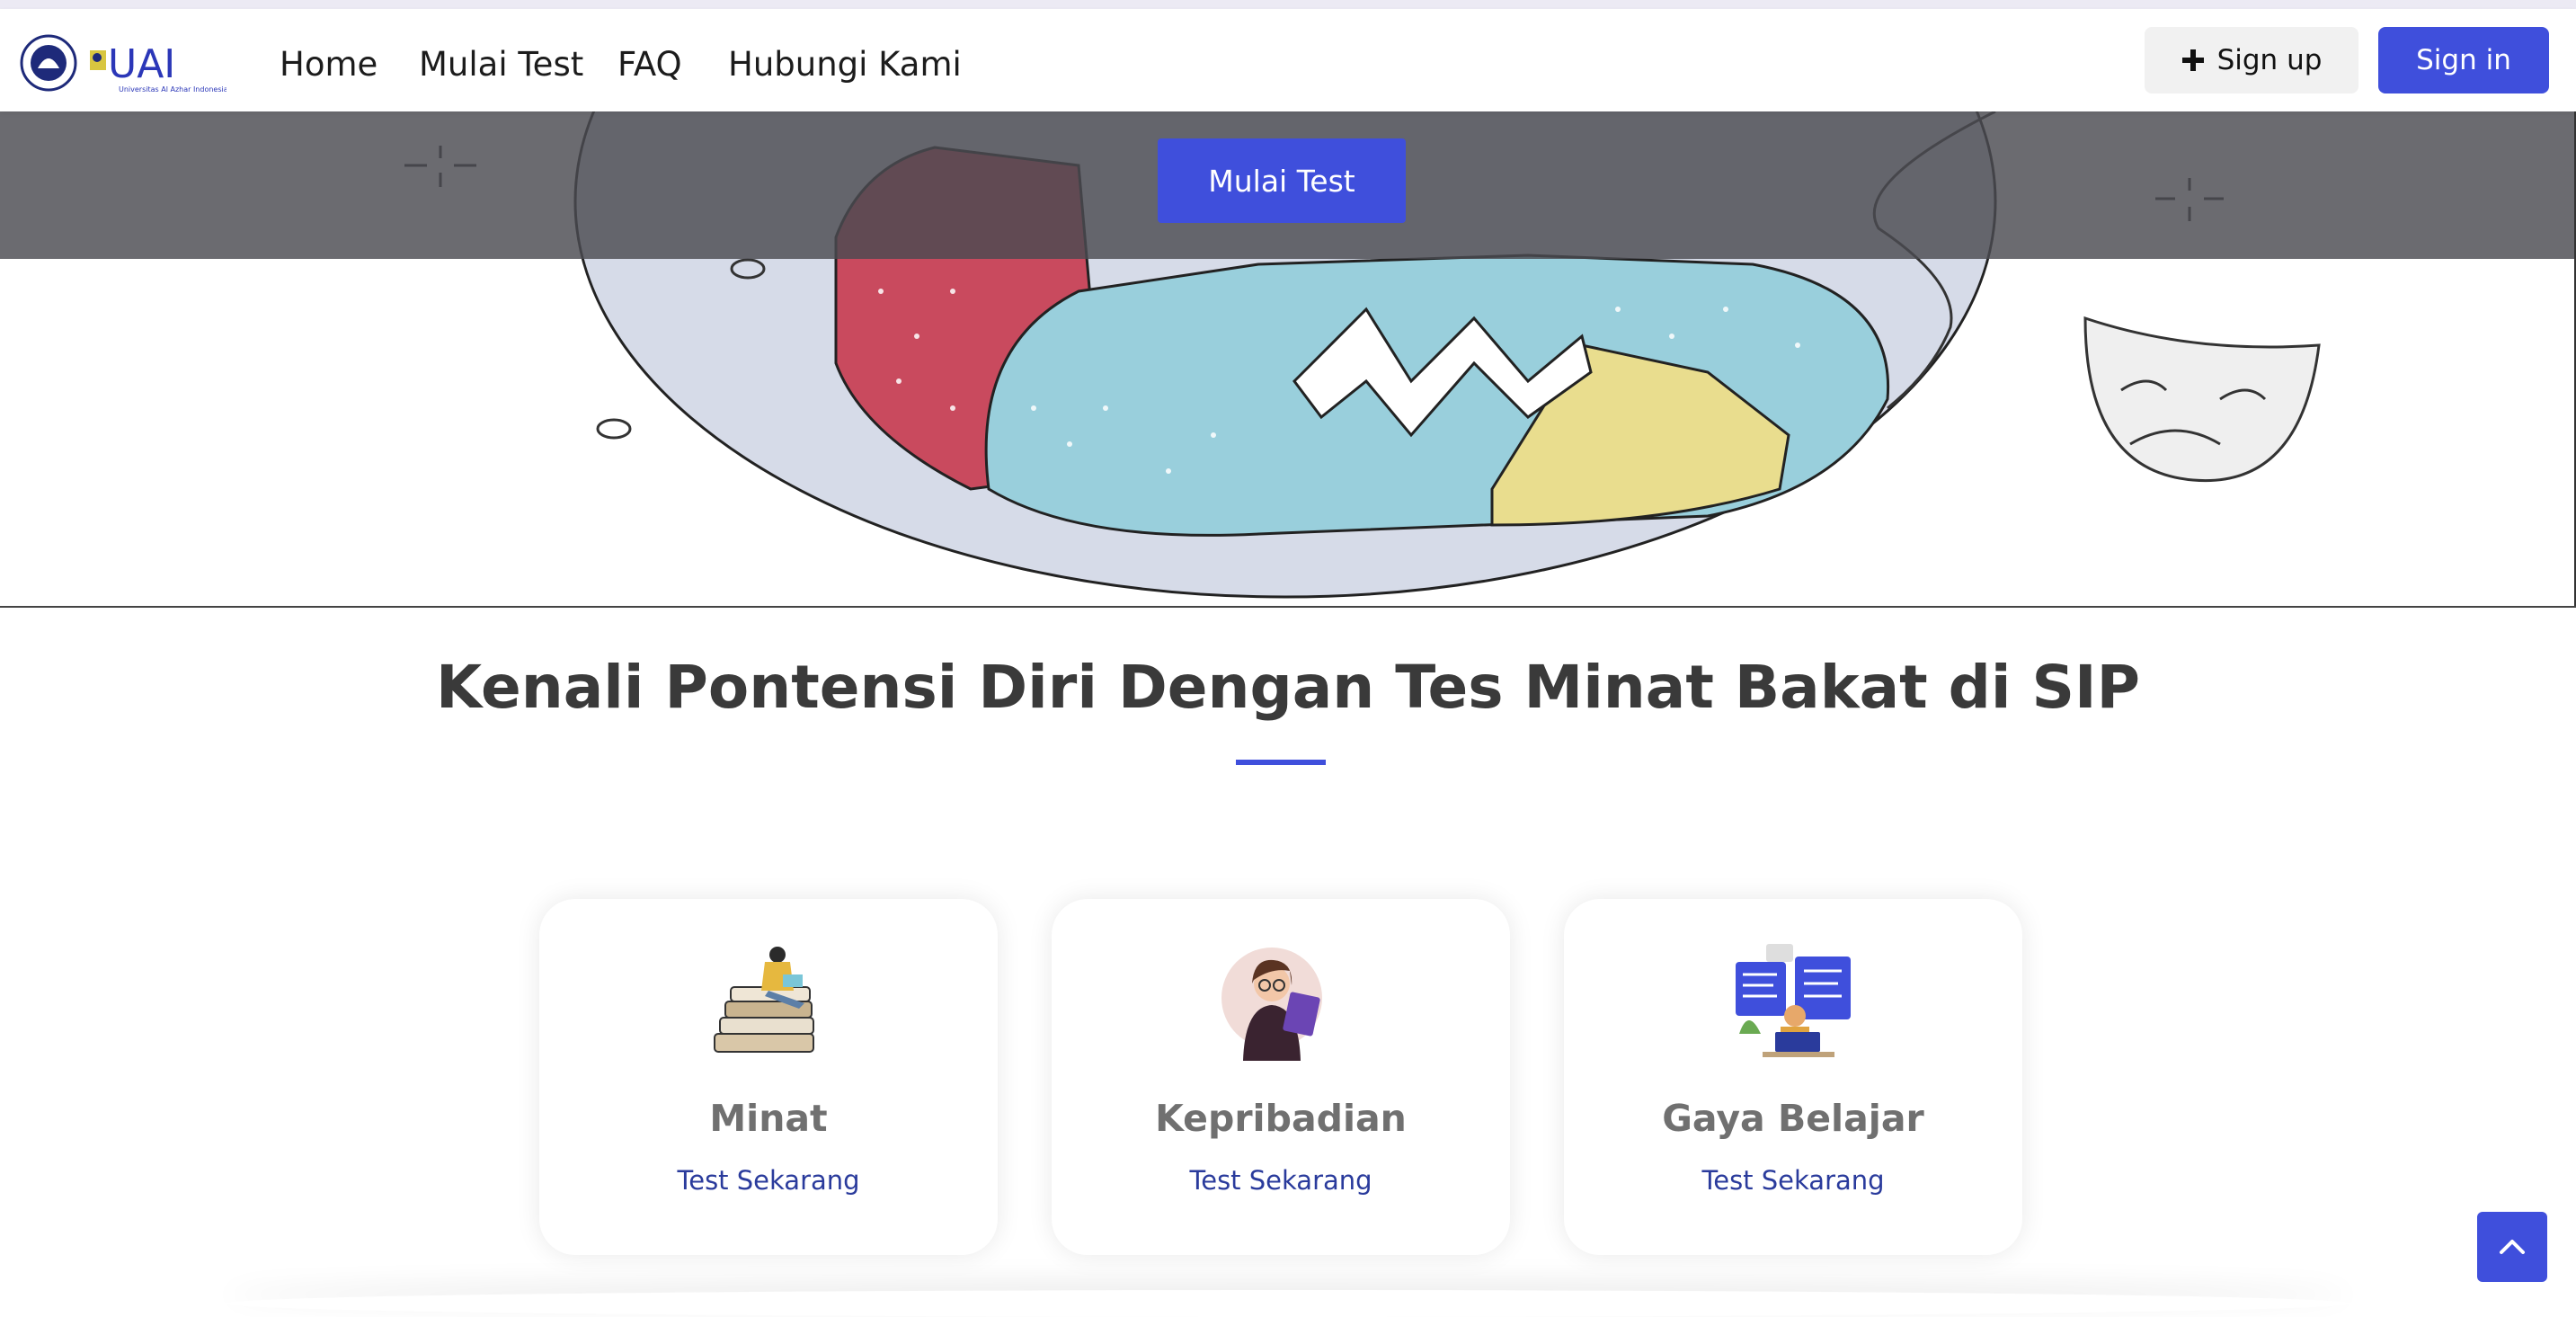  What do you see at coordinates (1281, 762) in the screenshot?
I see `headline-underline` at bounding box center [1281, 762].